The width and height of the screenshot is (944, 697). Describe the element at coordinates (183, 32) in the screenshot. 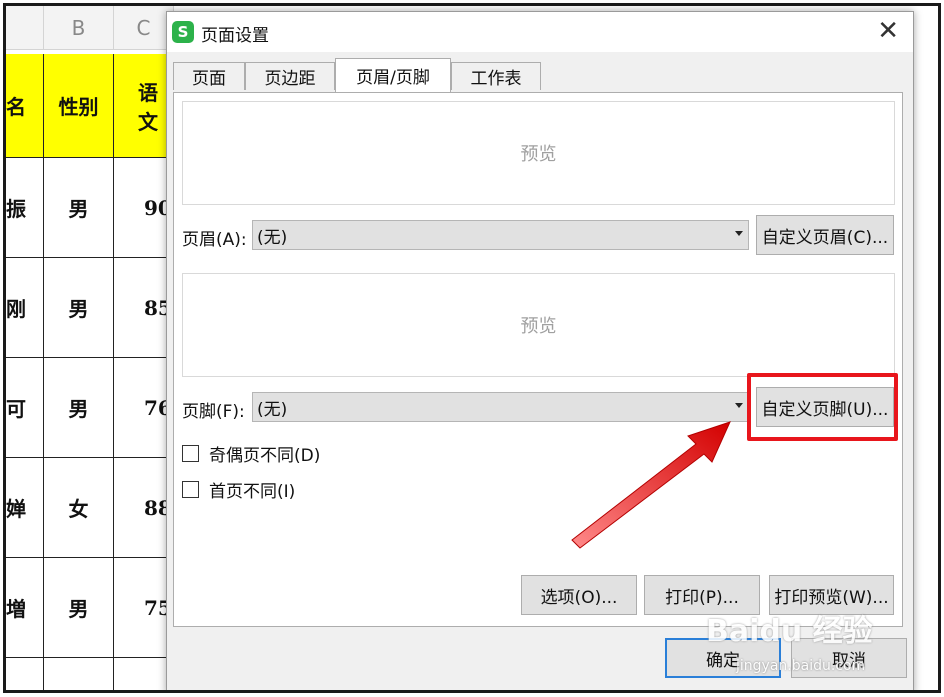

I see `wps-spreadsheet-icon: S` at that location.